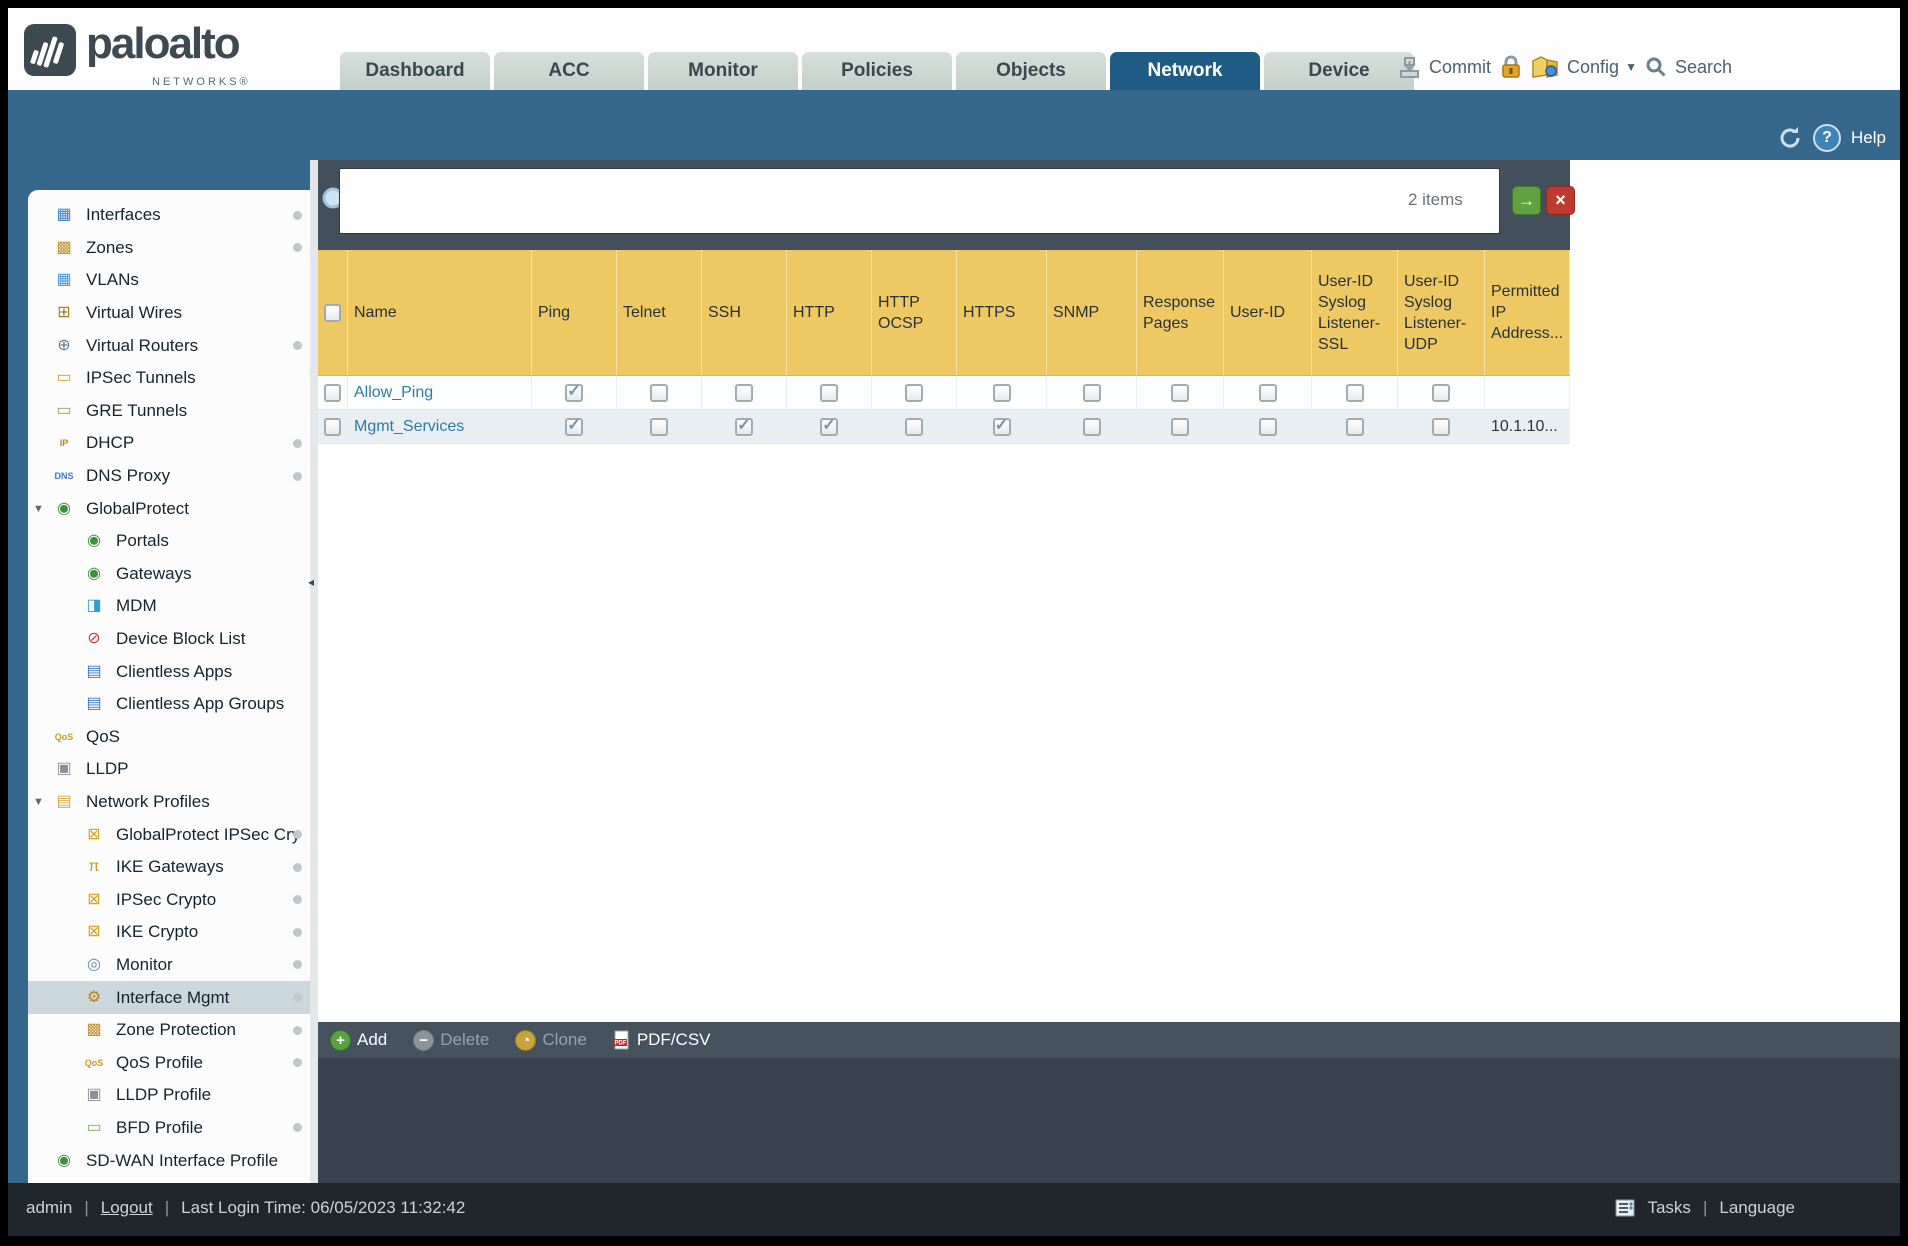 Image resolution: width=1908 pixels, height=1246 pixels. I want to click on clone-button: ◔ Clone, so click(551, 1040).